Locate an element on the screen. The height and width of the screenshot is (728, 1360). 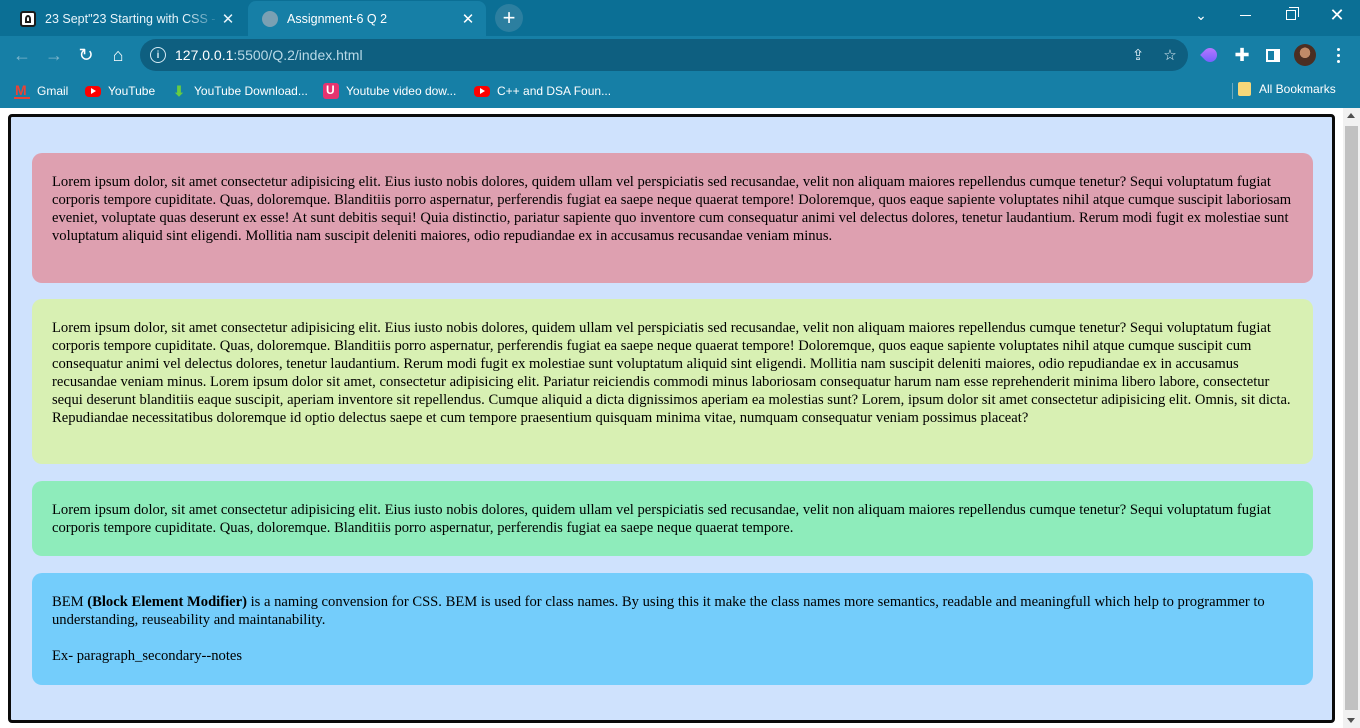
scroll-up-arrow-icon is located at coordinates (1351, 115).